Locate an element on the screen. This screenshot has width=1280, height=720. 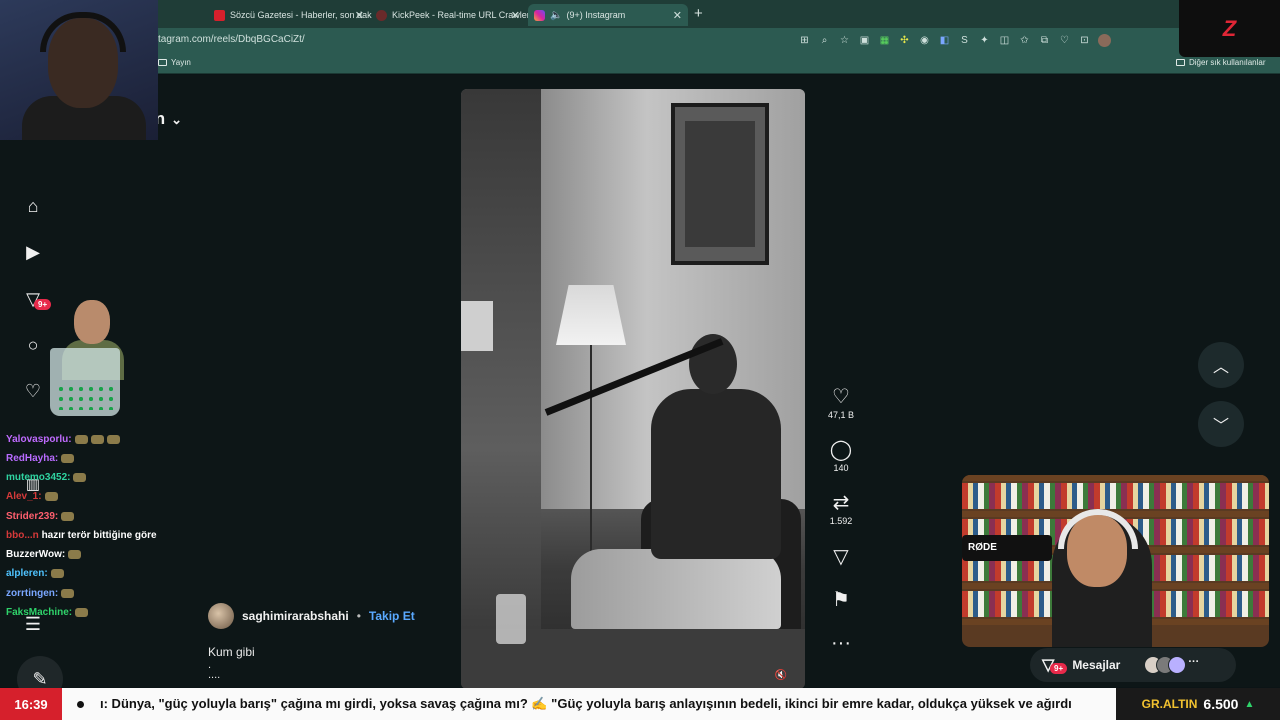
live-dot-icon is located at coordinates (80, 704).